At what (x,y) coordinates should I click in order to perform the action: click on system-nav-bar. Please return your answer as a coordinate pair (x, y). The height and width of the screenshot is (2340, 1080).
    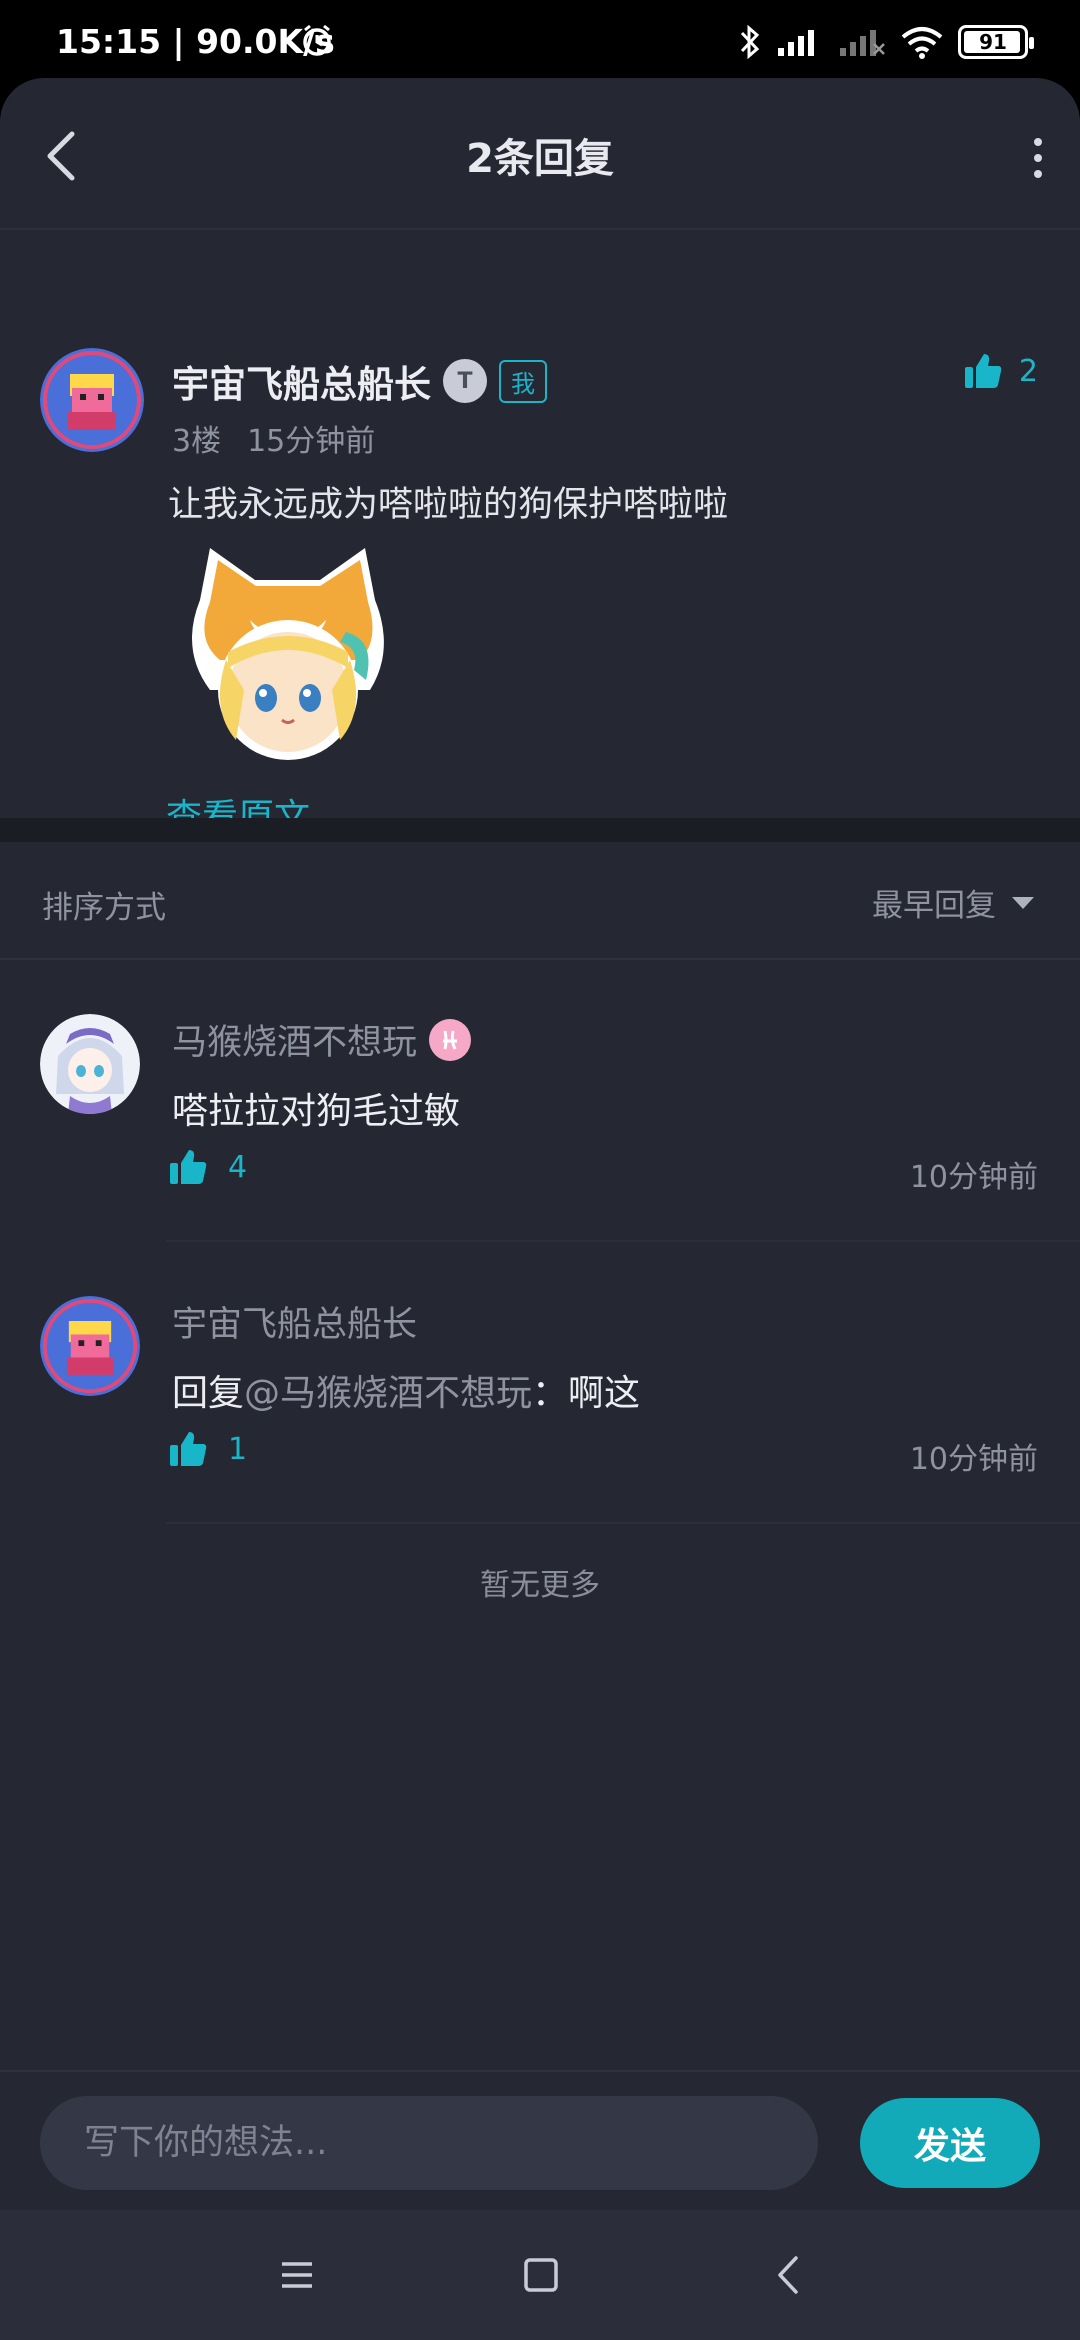
    Looking at the image, I should click on (540, 2275).